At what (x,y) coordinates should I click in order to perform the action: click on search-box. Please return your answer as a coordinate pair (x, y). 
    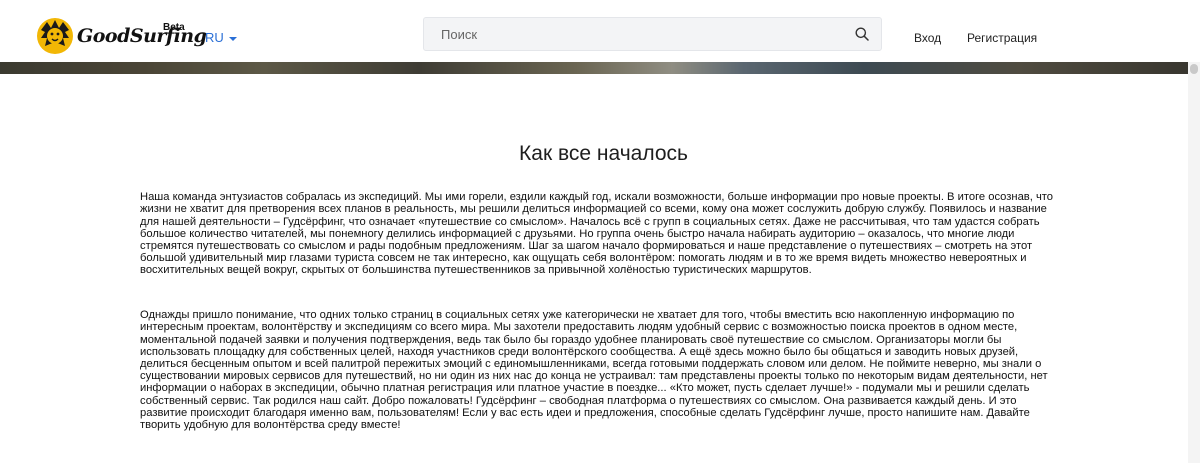
    Looking at the image, I should click on (652, 34).